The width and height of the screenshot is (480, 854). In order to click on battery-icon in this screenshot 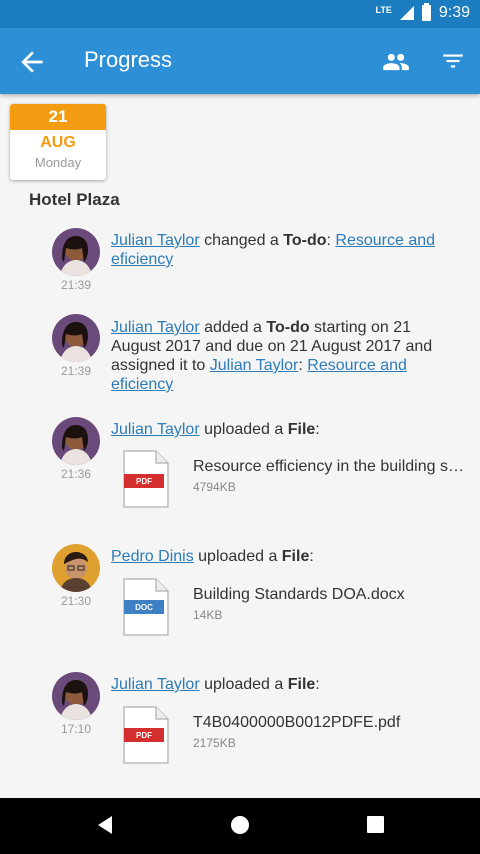, I will do `click(426, 12)`.